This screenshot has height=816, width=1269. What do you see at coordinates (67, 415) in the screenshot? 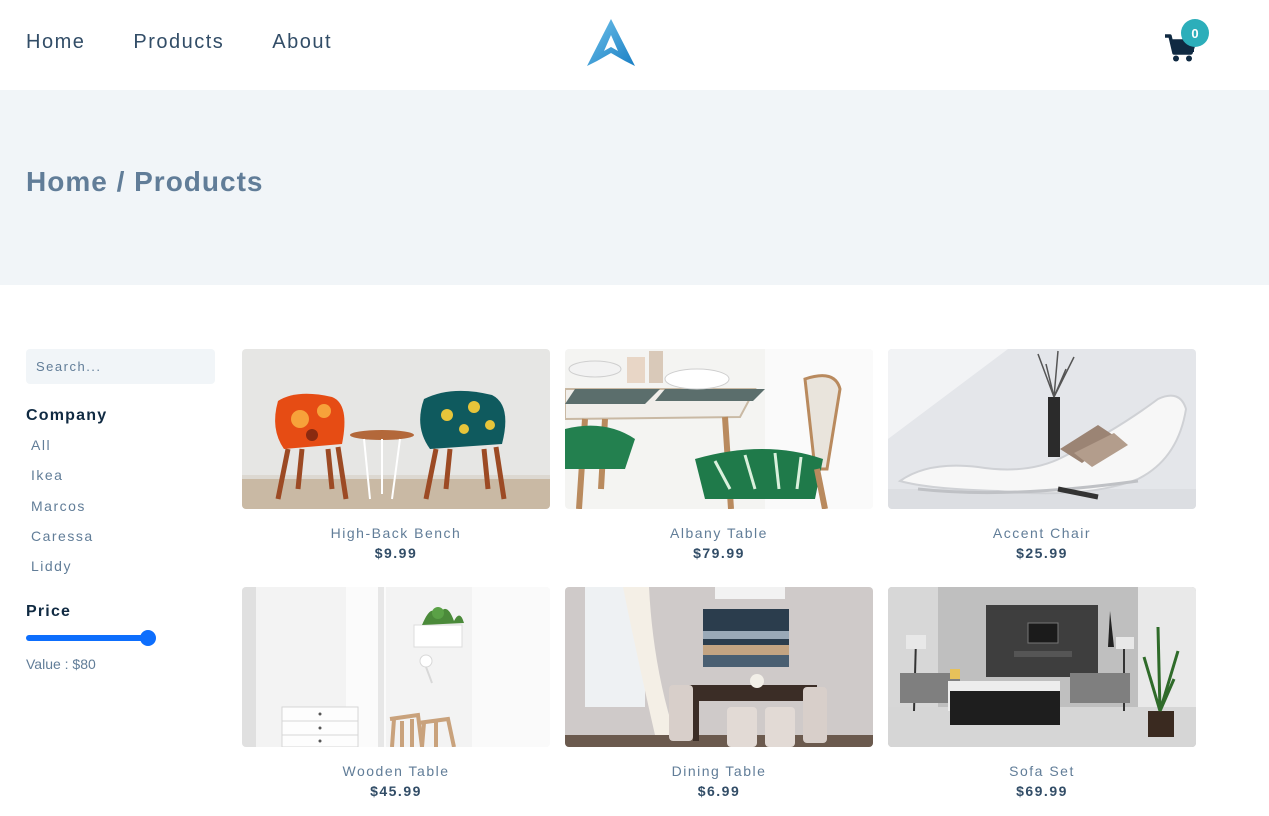
I see `company-heading: Company` at bounding box center [67, 415].